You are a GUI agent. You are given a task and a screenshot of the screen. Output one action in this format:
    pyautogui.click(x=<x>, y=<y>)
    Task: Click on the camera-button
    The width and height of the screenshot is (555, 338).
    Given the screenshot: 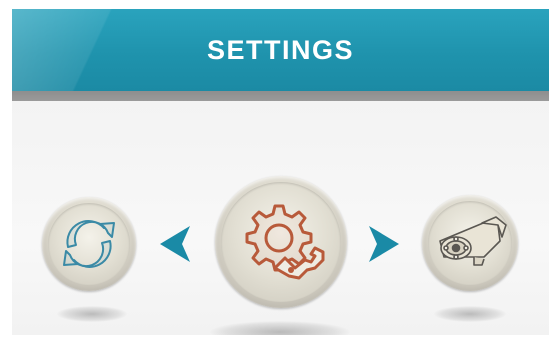 What is the action you would take?
    pyautogui.click(x=470, y=243)
    